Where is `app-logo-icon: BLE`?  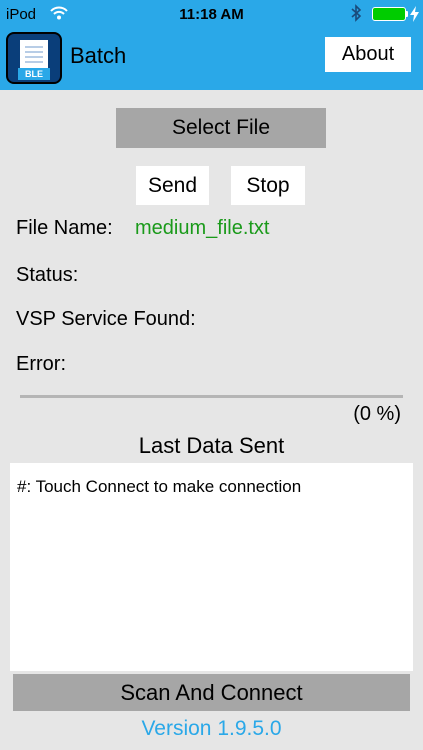
app-logo-icon: BLE is located at coordinates (34, 58).